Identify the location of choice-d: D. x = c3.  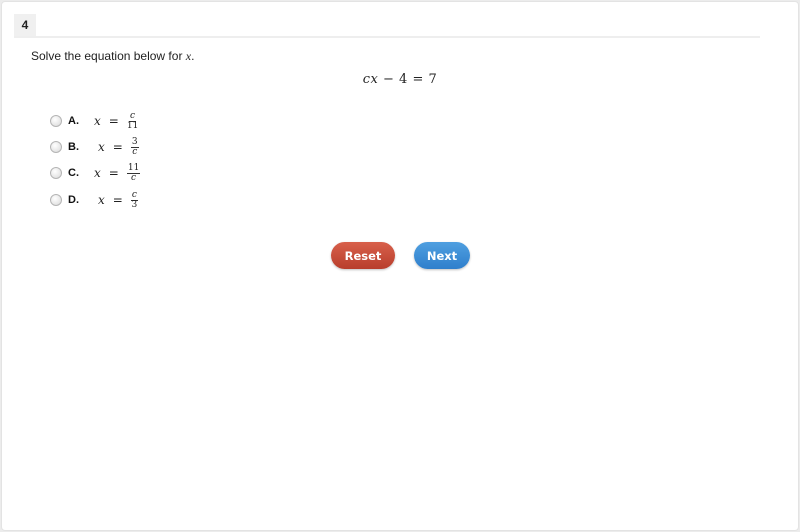
(94, 200).